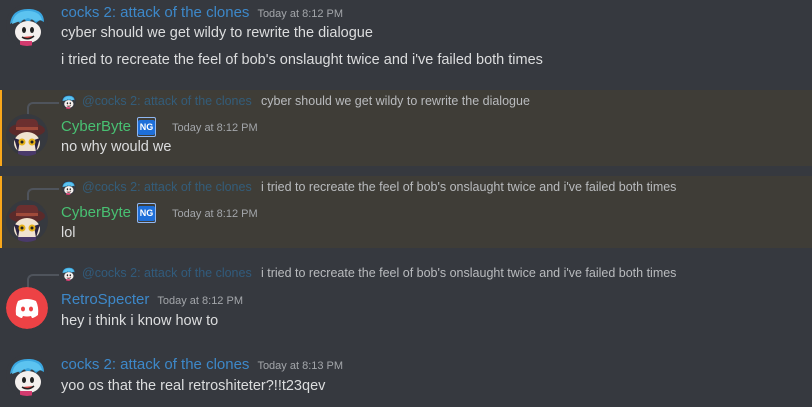 The height and width of the screenshot is (407, 812). Describe the element at coordinates (116, 147) in the screenshot. I see `message-text: no why would we` at that location.